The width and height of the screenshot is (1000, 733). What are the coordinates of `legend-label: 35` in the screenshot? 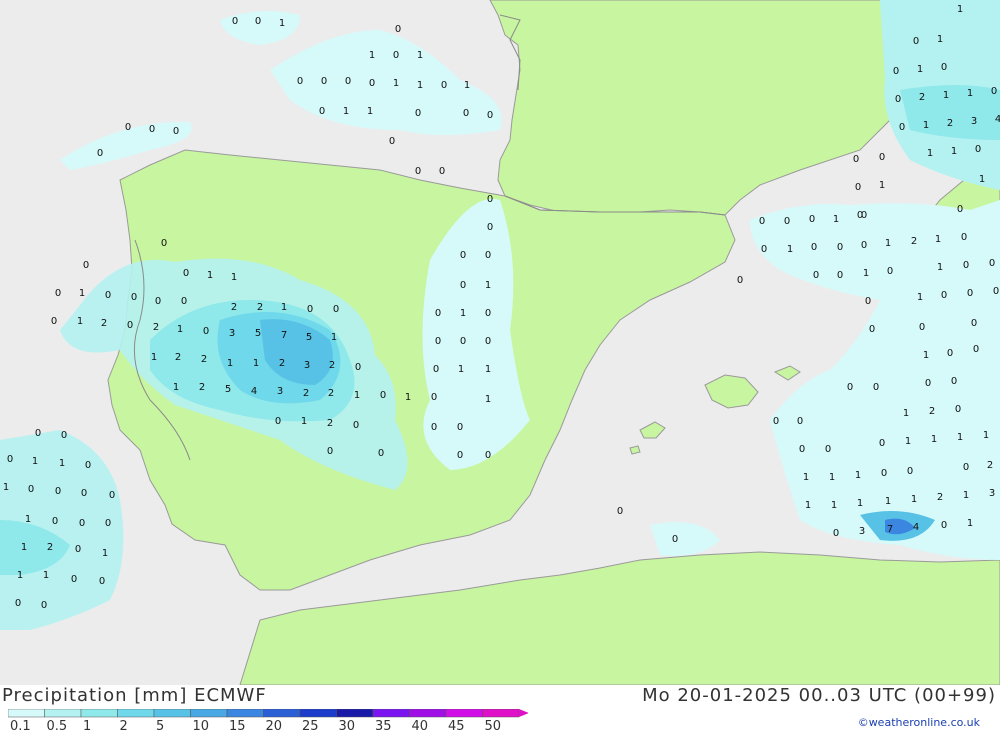 It's located at (383, 725).